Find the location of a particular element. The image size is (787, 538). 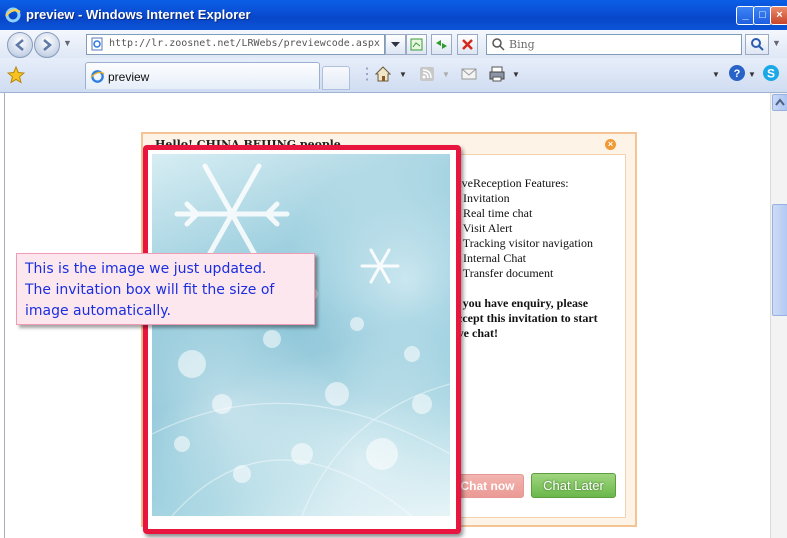

chevron-down-icon is located at coordinates (395, 44).